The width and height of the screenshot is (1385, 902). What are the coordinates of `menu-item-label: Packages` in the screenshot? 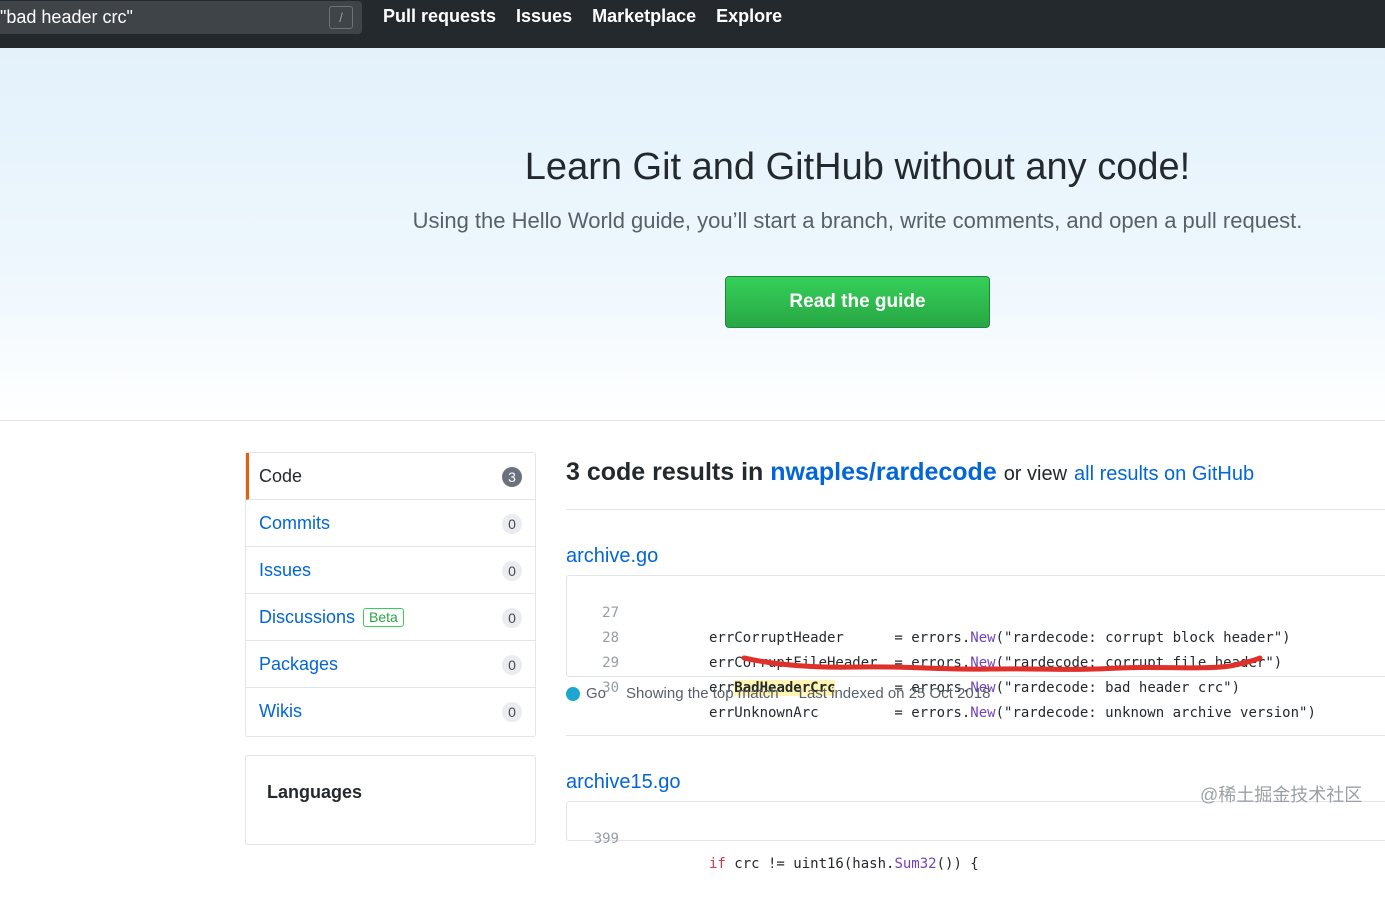 It's located at (299, 663).